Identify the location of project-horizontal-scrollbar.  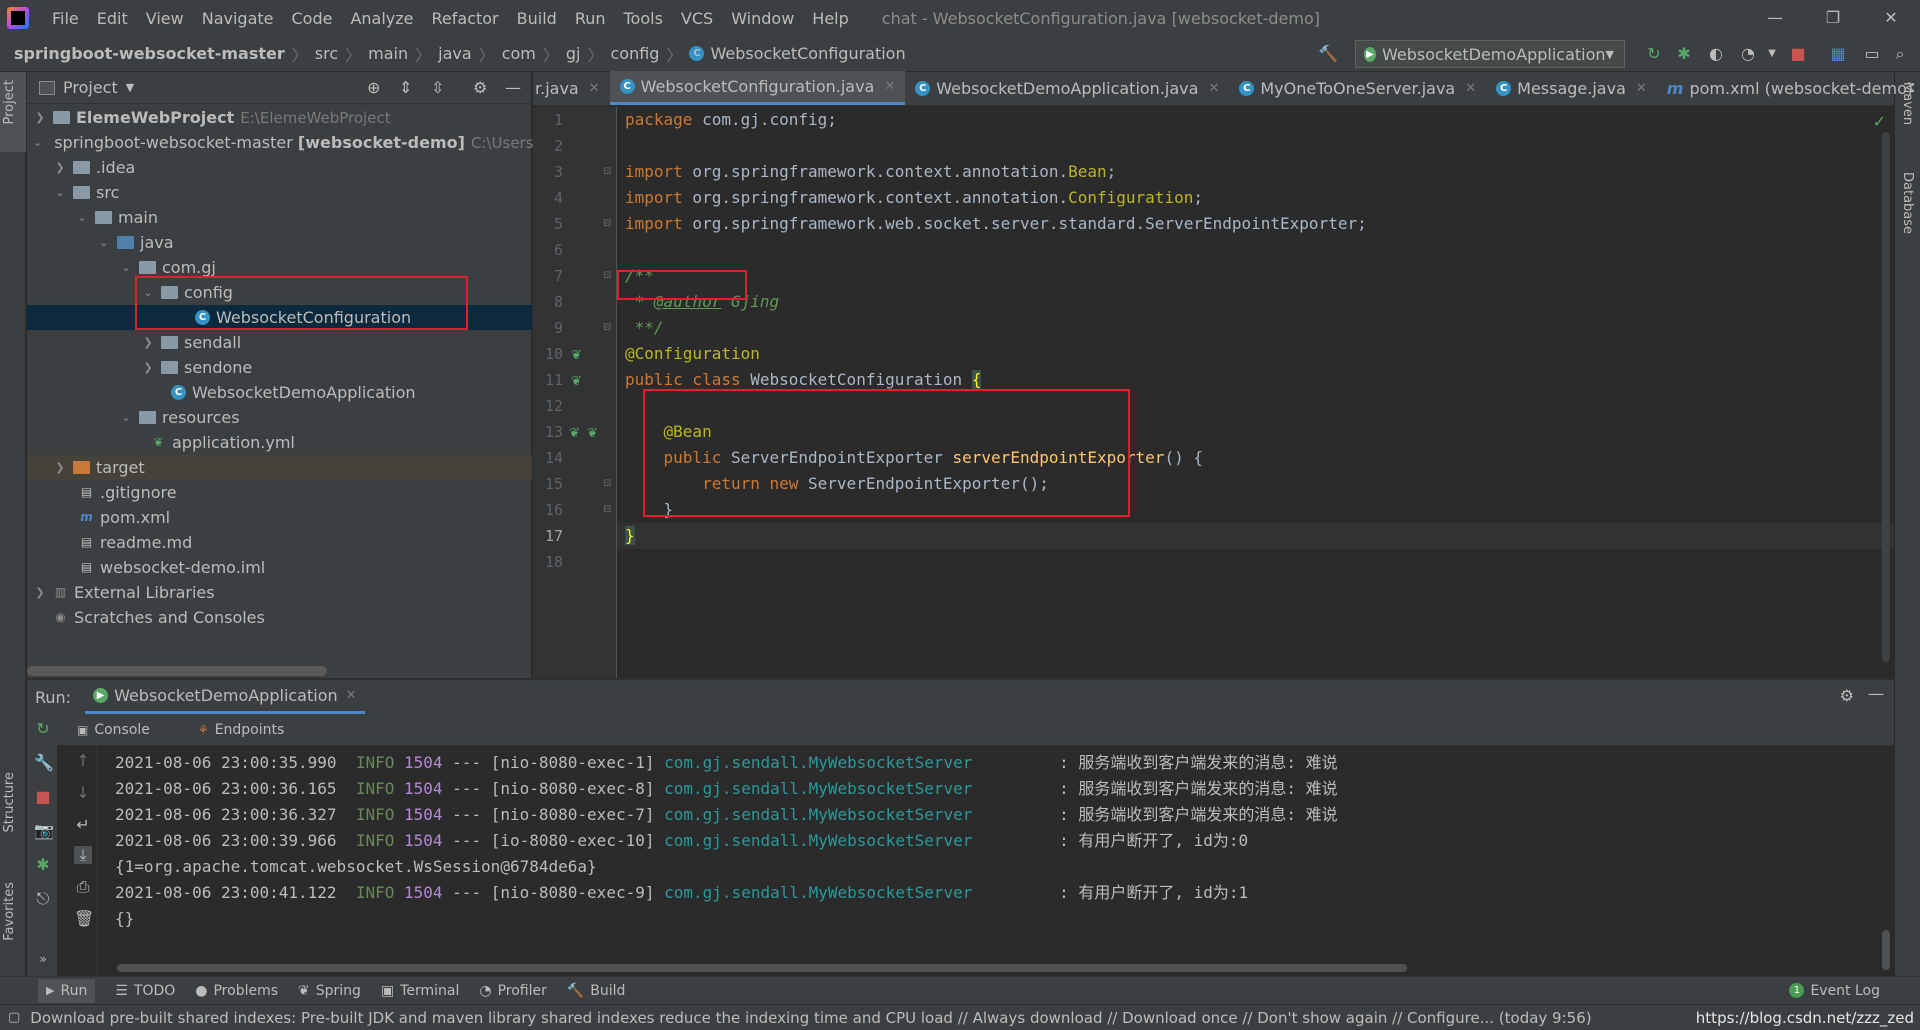
(177, 671).